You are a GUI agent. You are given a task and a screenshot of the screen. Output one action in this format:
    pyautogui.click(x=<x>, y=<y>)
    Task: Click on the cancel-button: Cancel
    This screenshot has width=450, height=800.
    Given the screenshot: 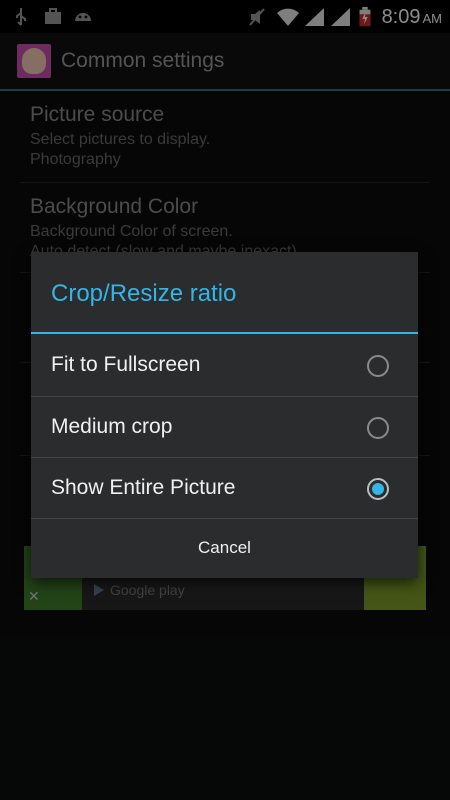 What is the action you would take?
    pyautogui.click(x=224, y=548)
    